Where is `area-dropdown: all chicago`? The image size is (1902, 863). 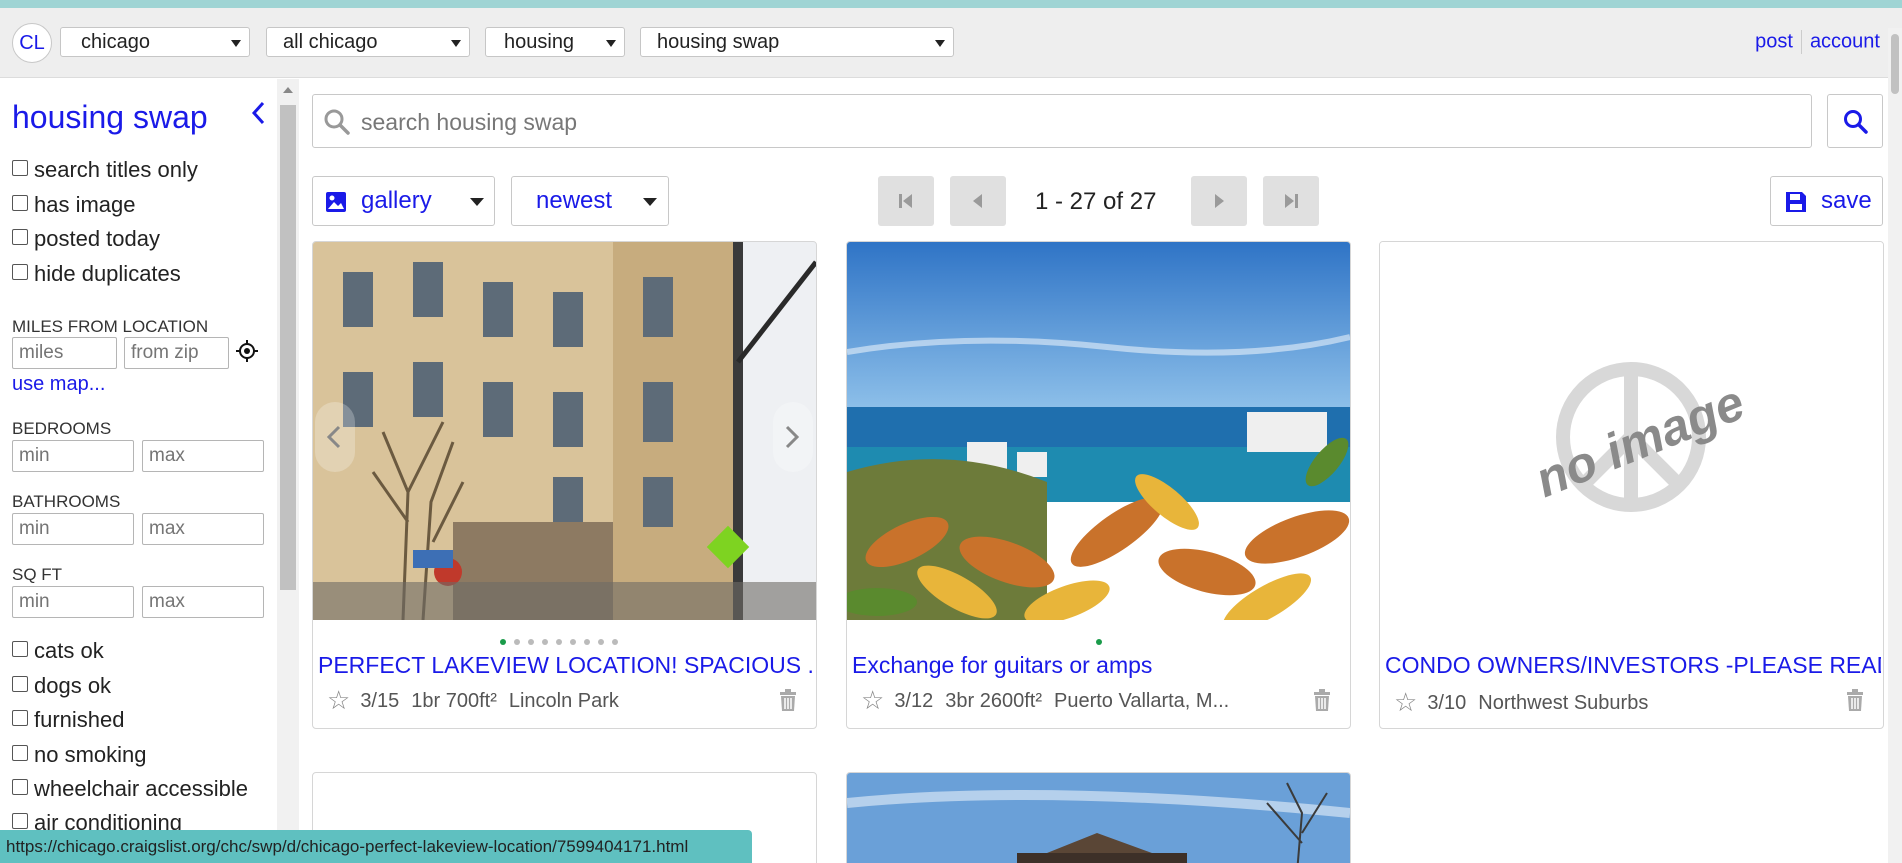 area-dropdown: all chicago is located at coordinates (368, 42).